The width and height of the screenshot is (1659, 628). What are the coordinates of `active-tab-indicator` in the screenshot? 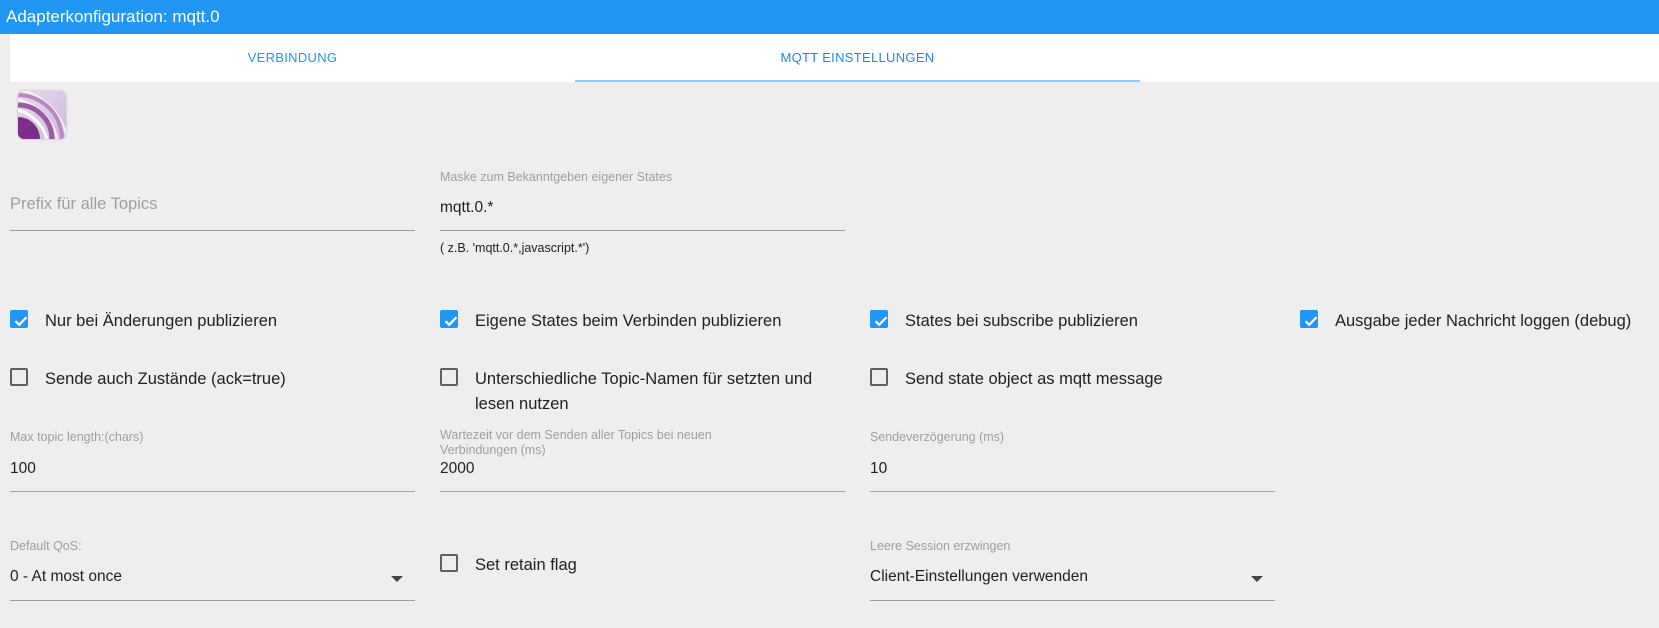 It's located at (857, 81).